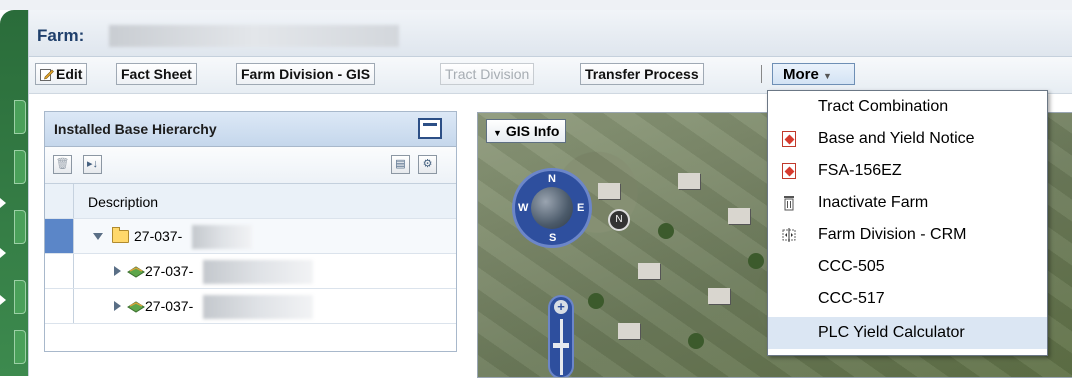  I want to click on export-icon: ▤, so click(400, 164).